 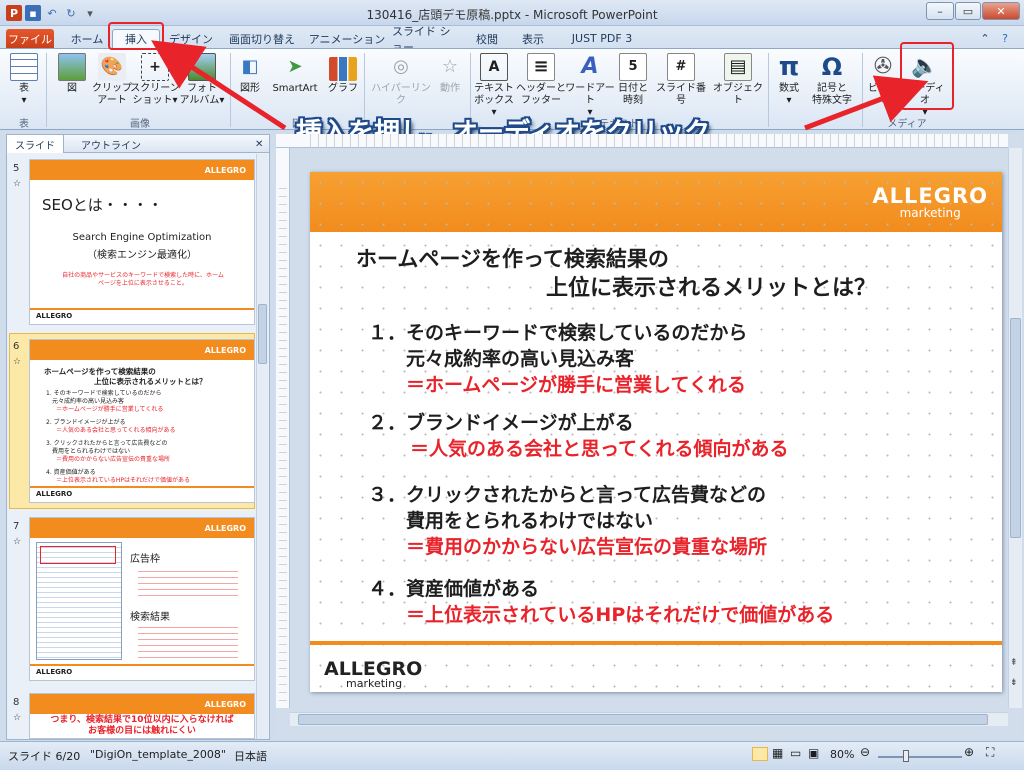 I want to click on tab-file: ファイル, so click(x=30, y=38).